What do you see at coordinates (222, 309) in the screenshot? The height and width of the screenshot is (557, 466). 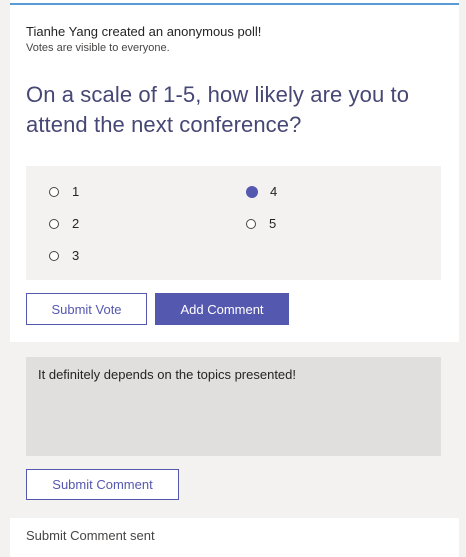 I see `add-comment-button: Add Comment` at bounding box center [222, 309].